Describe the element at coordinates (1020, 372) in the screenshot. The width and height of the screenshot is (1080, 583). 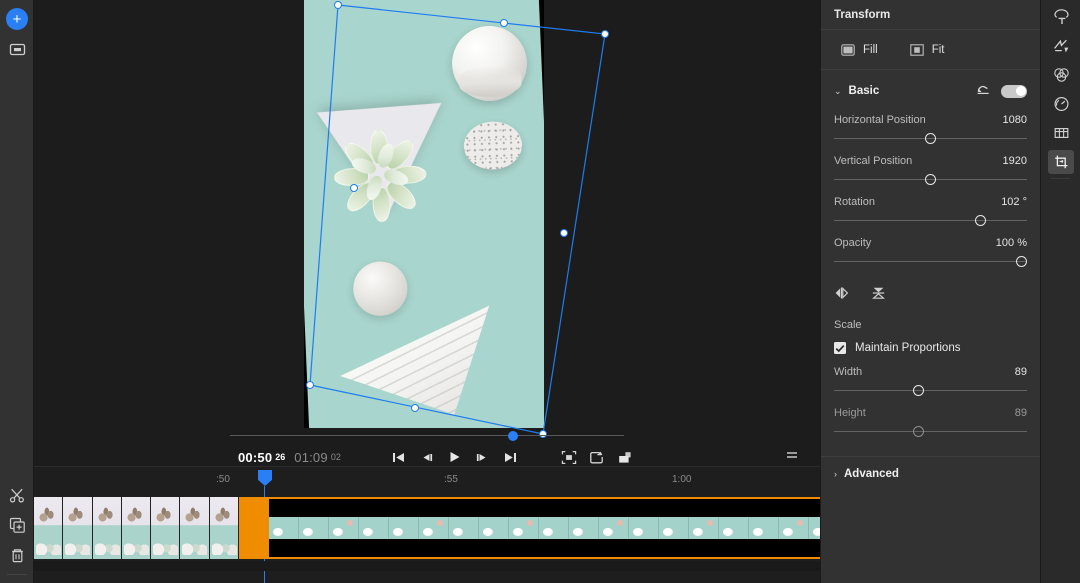
I see `width-value: 89` at that location.